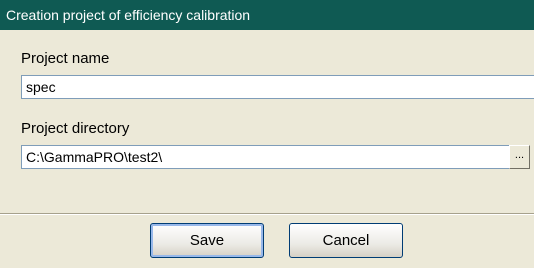 The image size is (534, 268). I want to click on divider, so click(267, 214).